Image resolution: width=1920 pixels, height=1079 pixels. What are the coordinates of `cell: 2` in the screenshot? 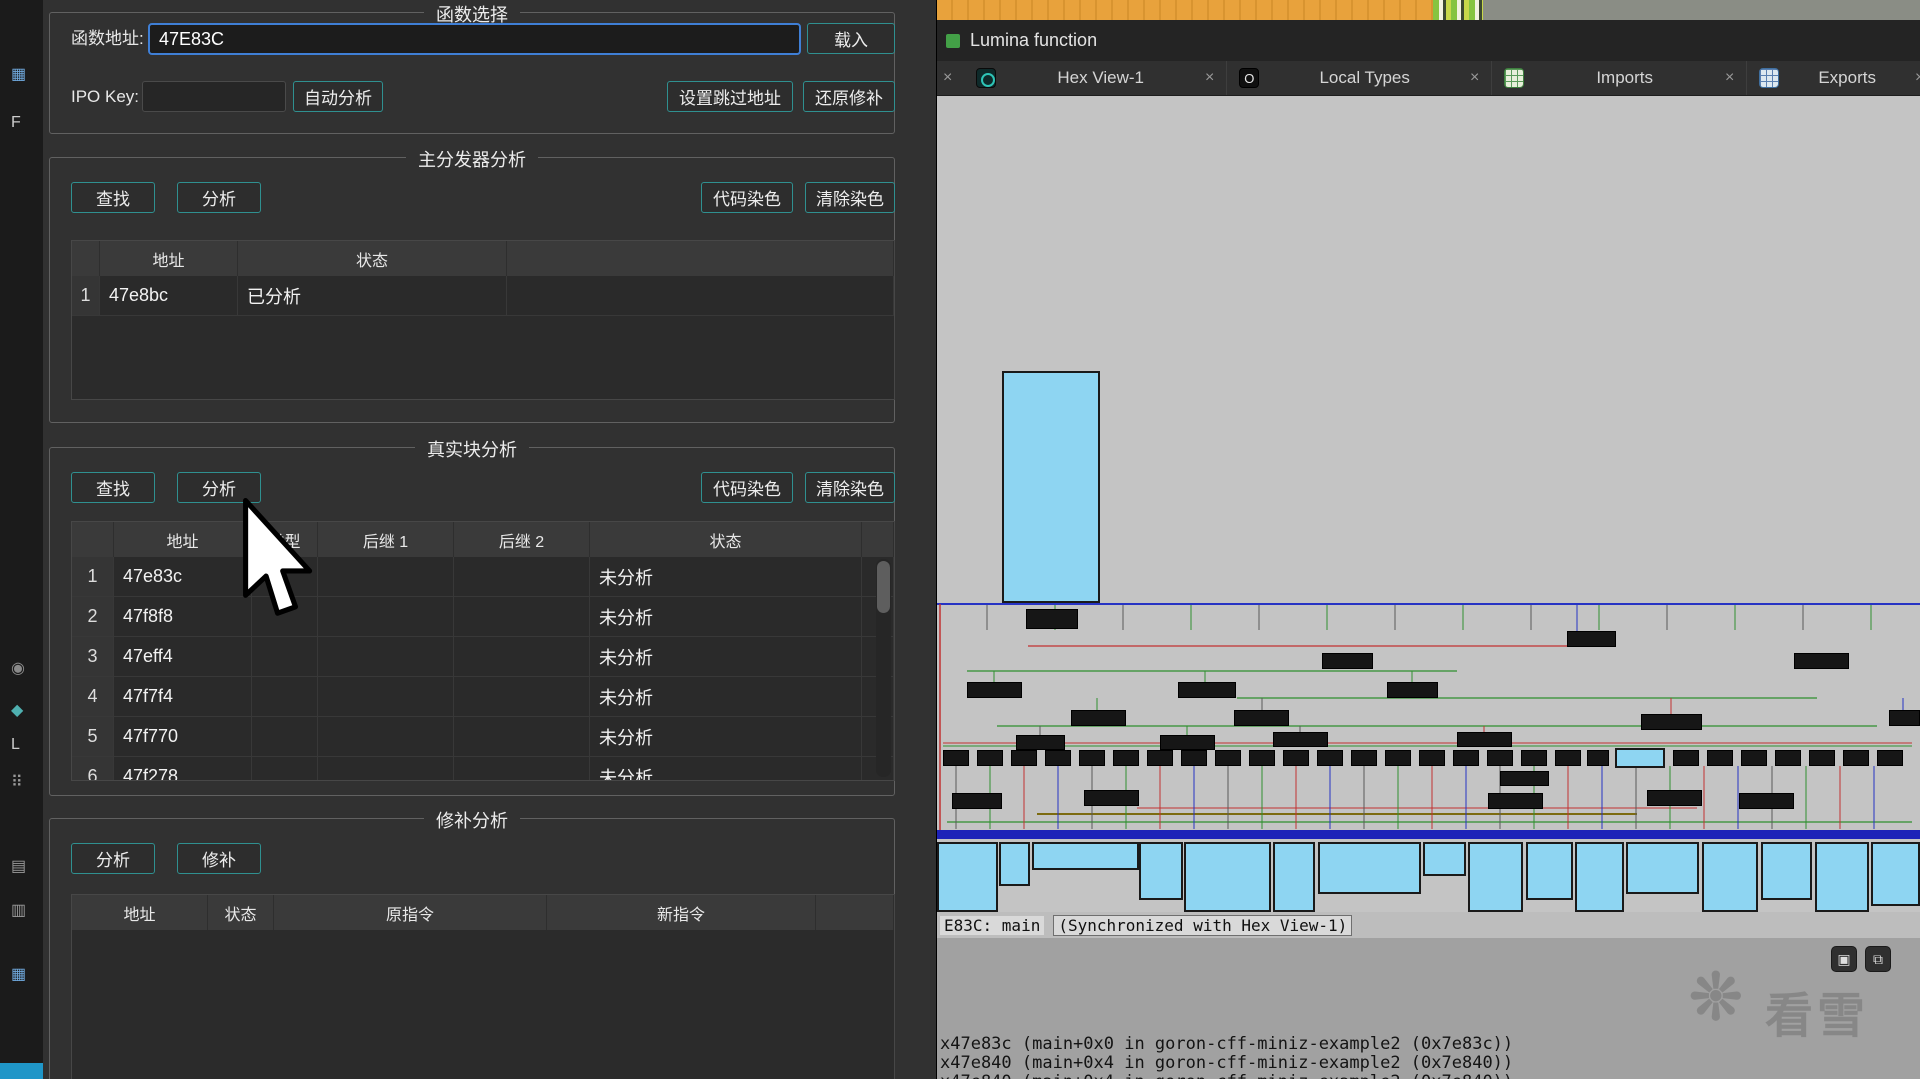 It's located at (93, 617).